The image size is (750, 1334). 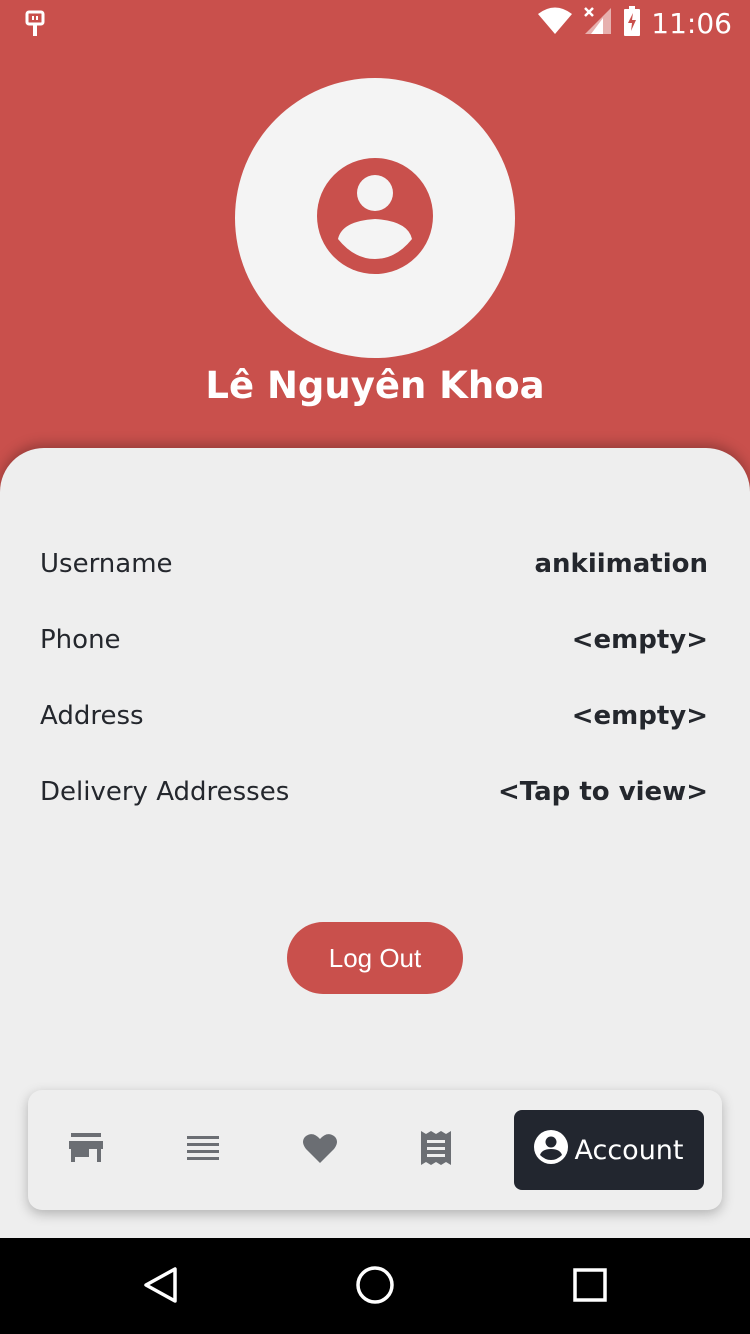 I want to click on info-value: <Tap to view>, so click(x=602, y=792).